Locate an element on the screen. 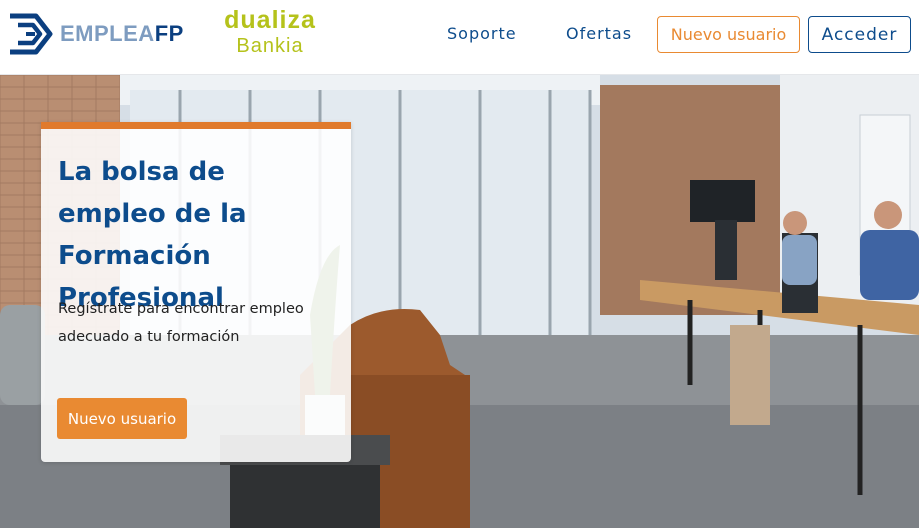  emplea-fp-logo-text: EMPLEAFP is located at coordinates (122, 34).